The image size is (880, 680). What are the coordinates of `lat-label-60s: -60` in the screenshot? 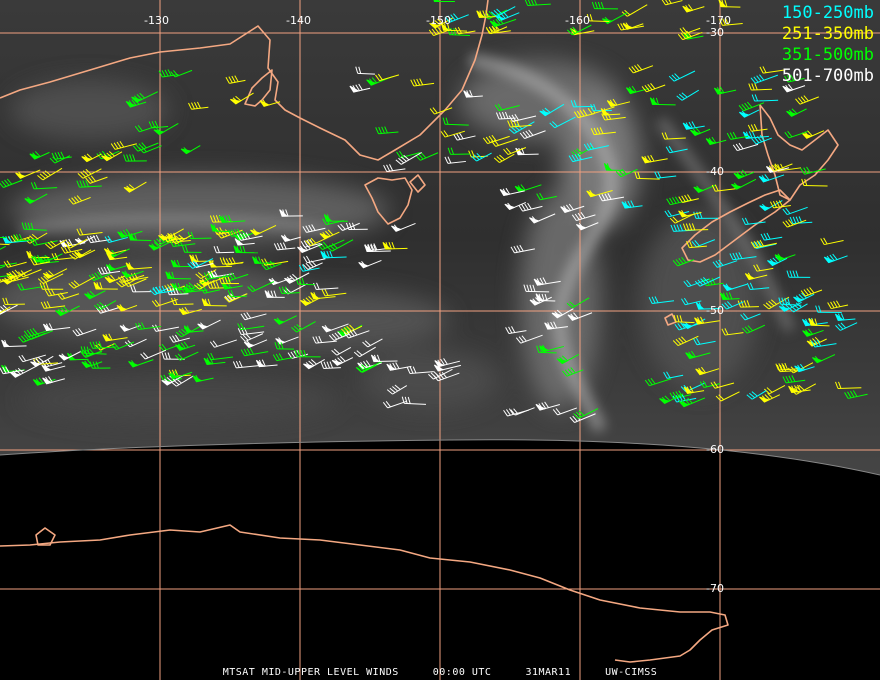 It's located at (715, 449).